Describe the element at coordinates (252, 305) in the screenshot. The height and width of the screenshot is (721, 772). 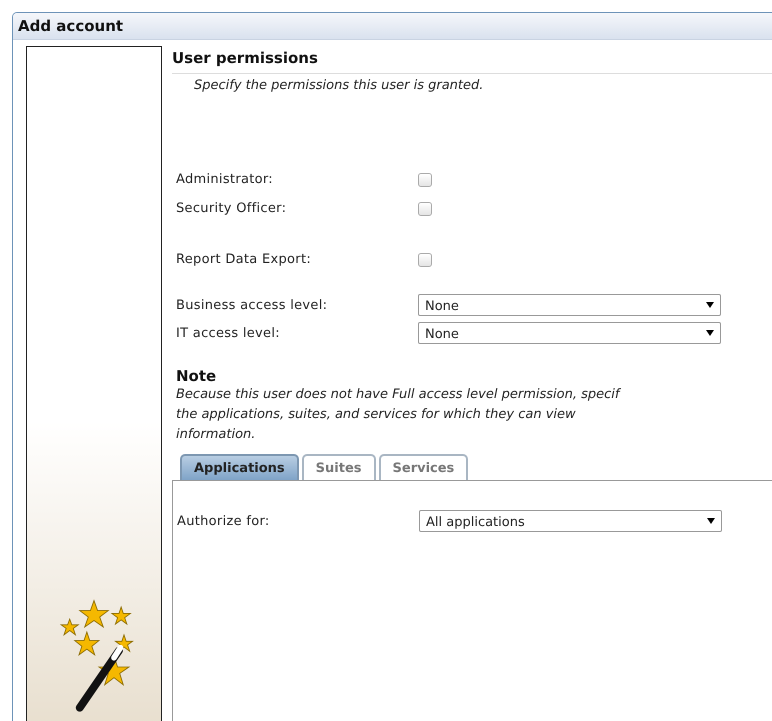
I see `field-label: Business access level:` at that location.